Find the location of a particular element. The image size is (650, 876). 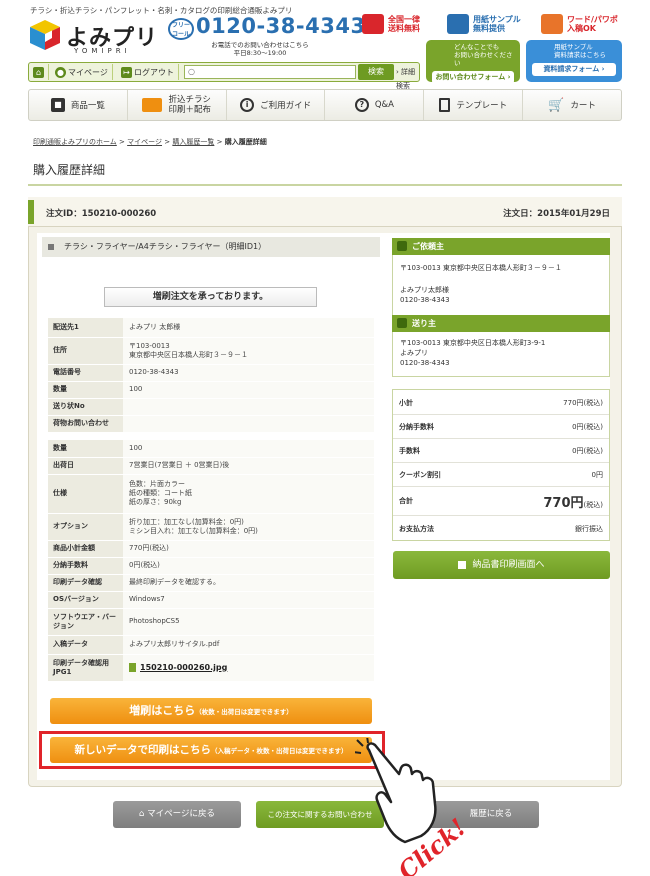

site-logo: よみプリ YOMIPRI is located at coordinates (103, 39).